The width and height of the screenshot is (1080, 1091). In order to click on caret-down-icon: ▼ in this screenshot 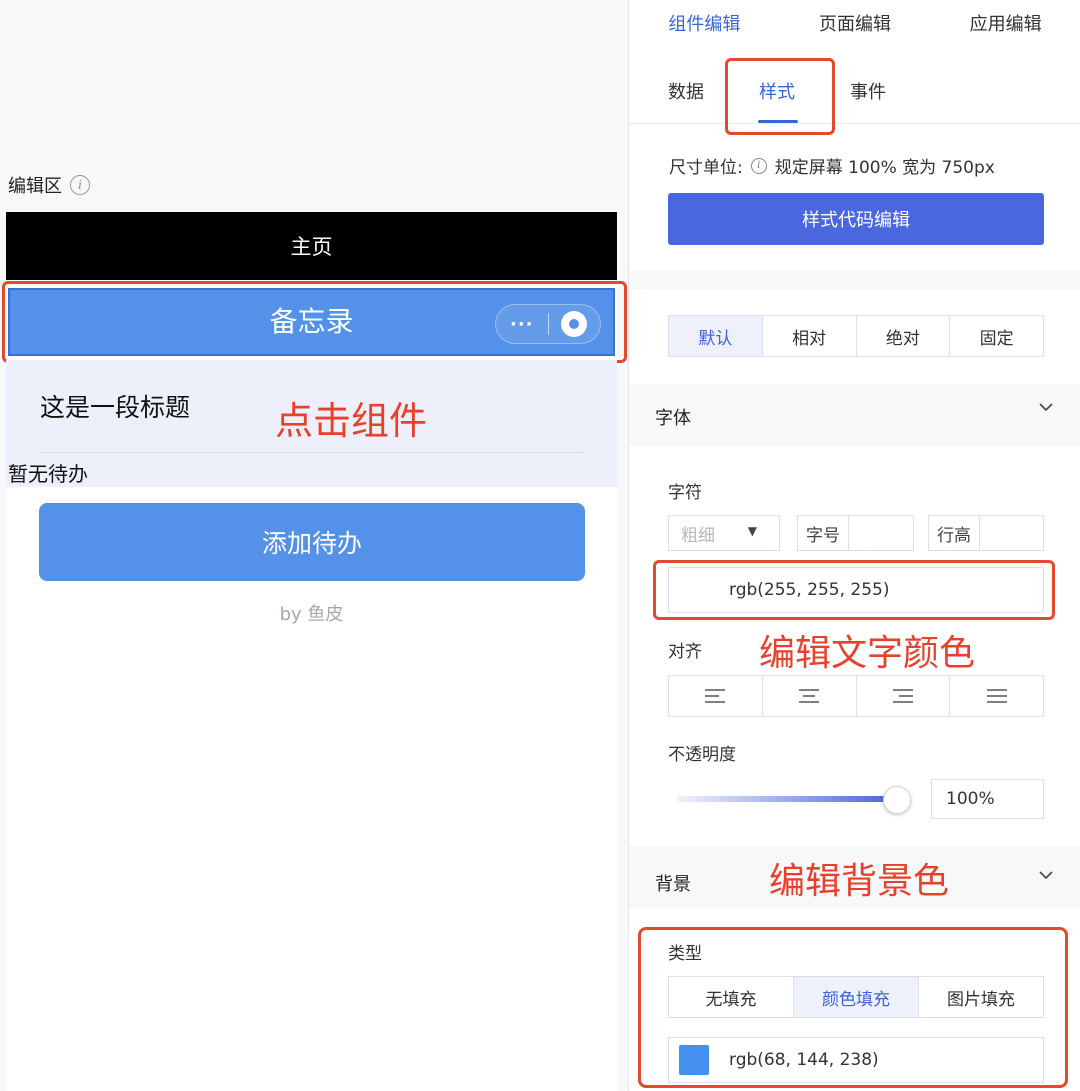, I will do `click(752, 531)`.